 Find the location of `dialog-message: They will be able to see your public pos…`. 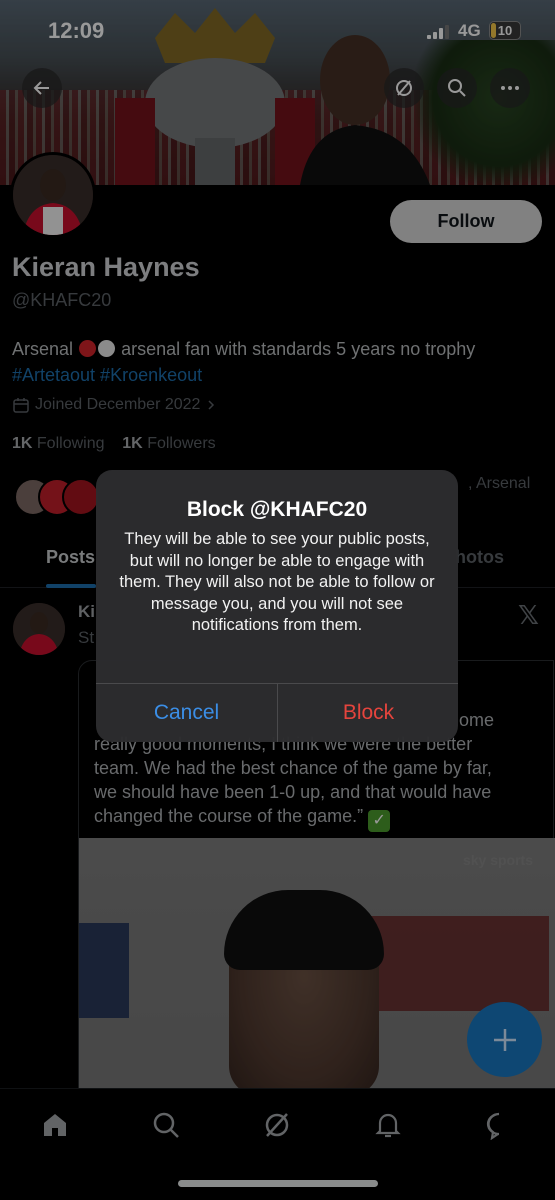

dialog-message: They will be able to see your public pos… is located at coordinates (277, 582).